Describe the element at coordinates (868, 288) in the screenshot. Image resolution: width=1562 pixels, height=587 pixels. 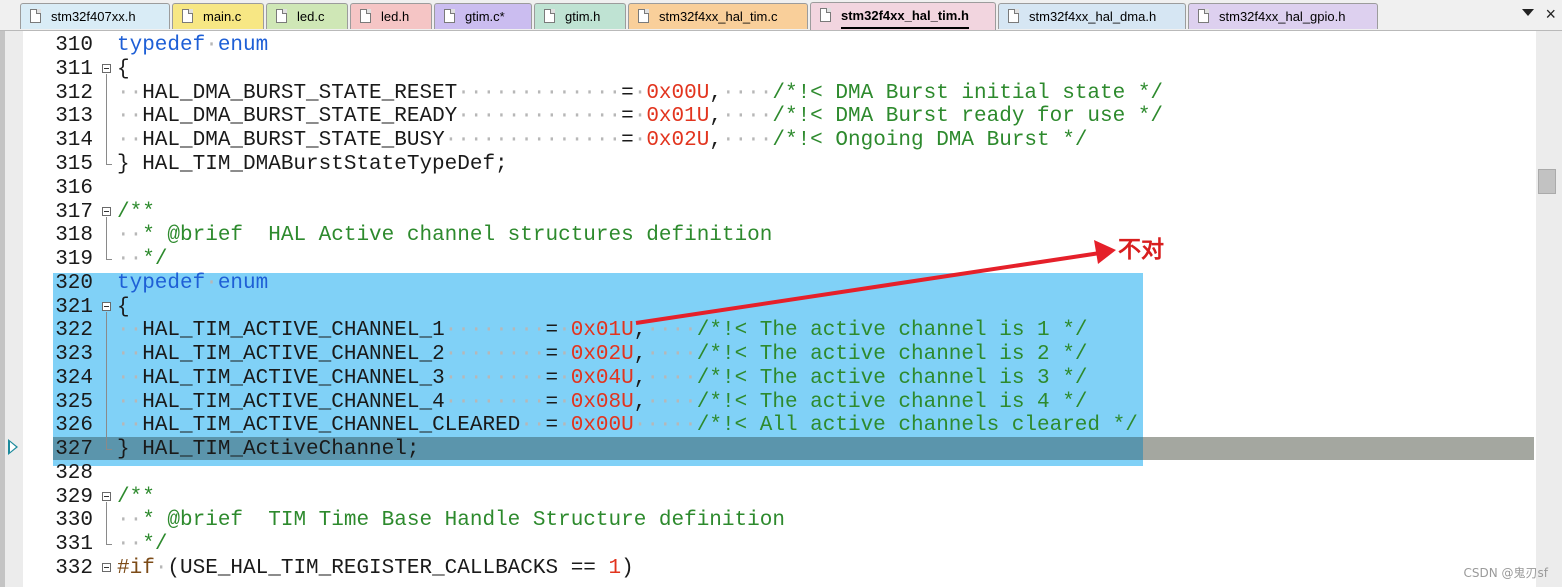
I see `arrow-shaft` at that location.